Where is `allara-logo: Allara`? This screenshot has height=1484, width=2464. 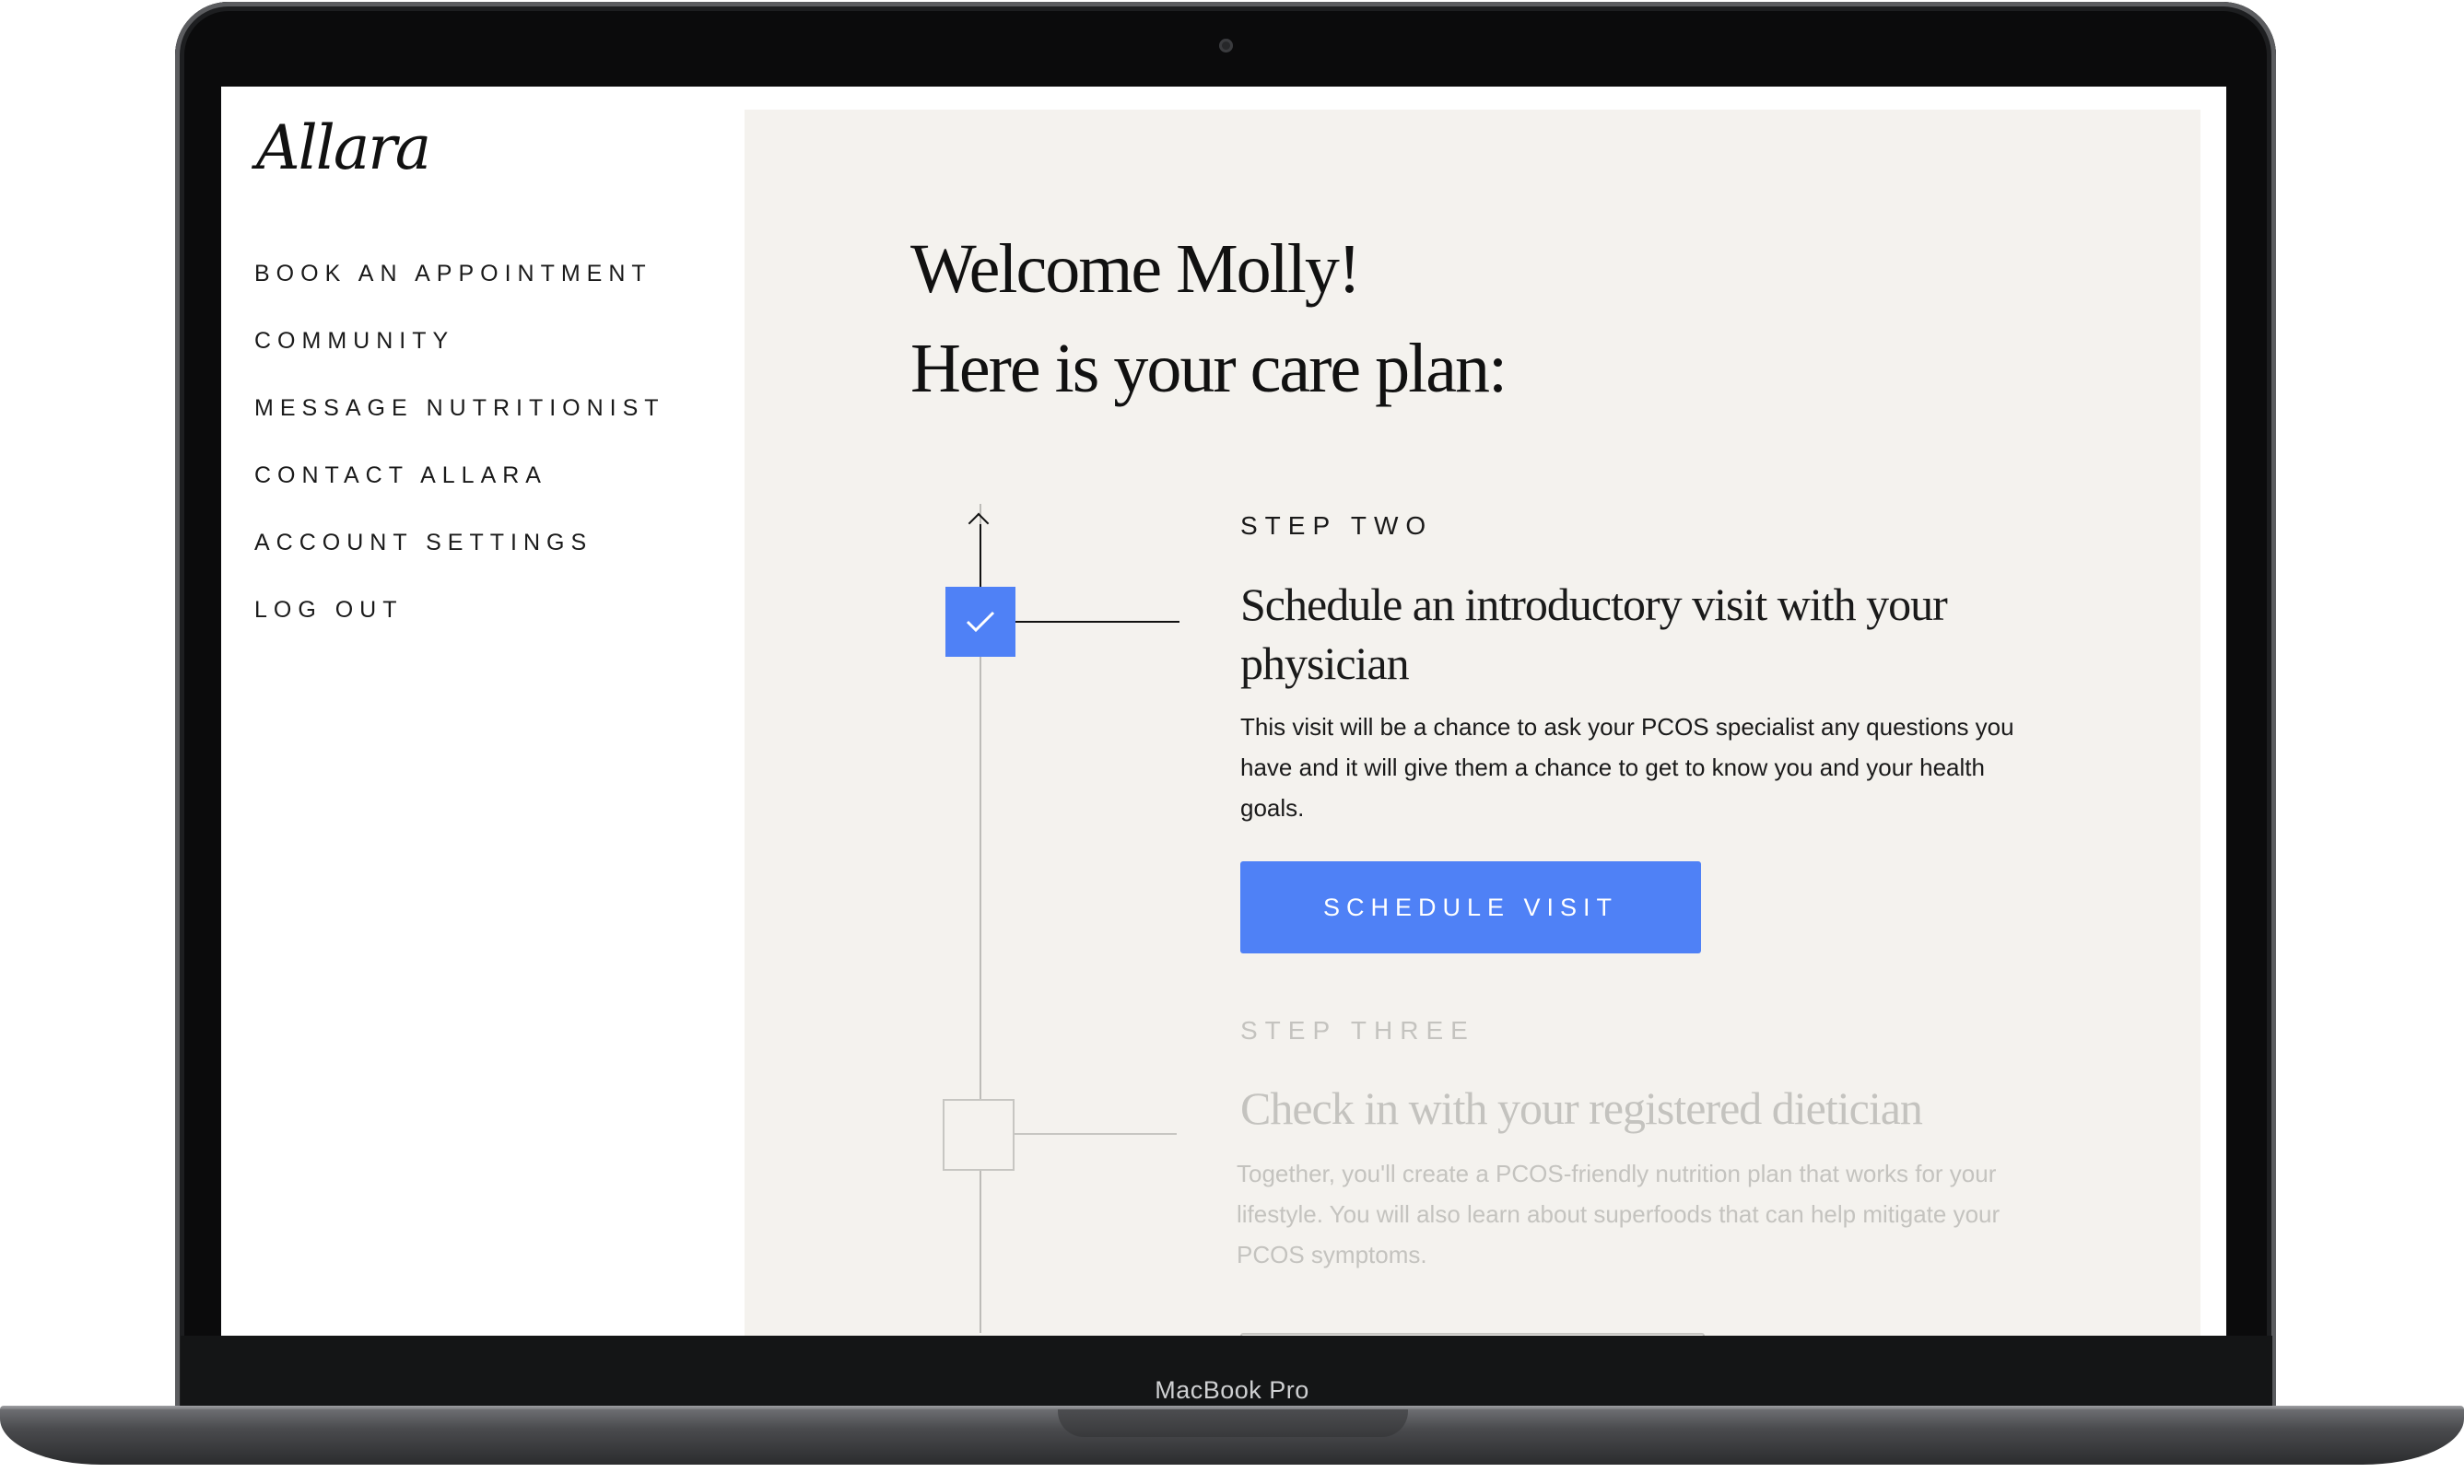
allara-logo: Allara is located at coordinates (343, 147).